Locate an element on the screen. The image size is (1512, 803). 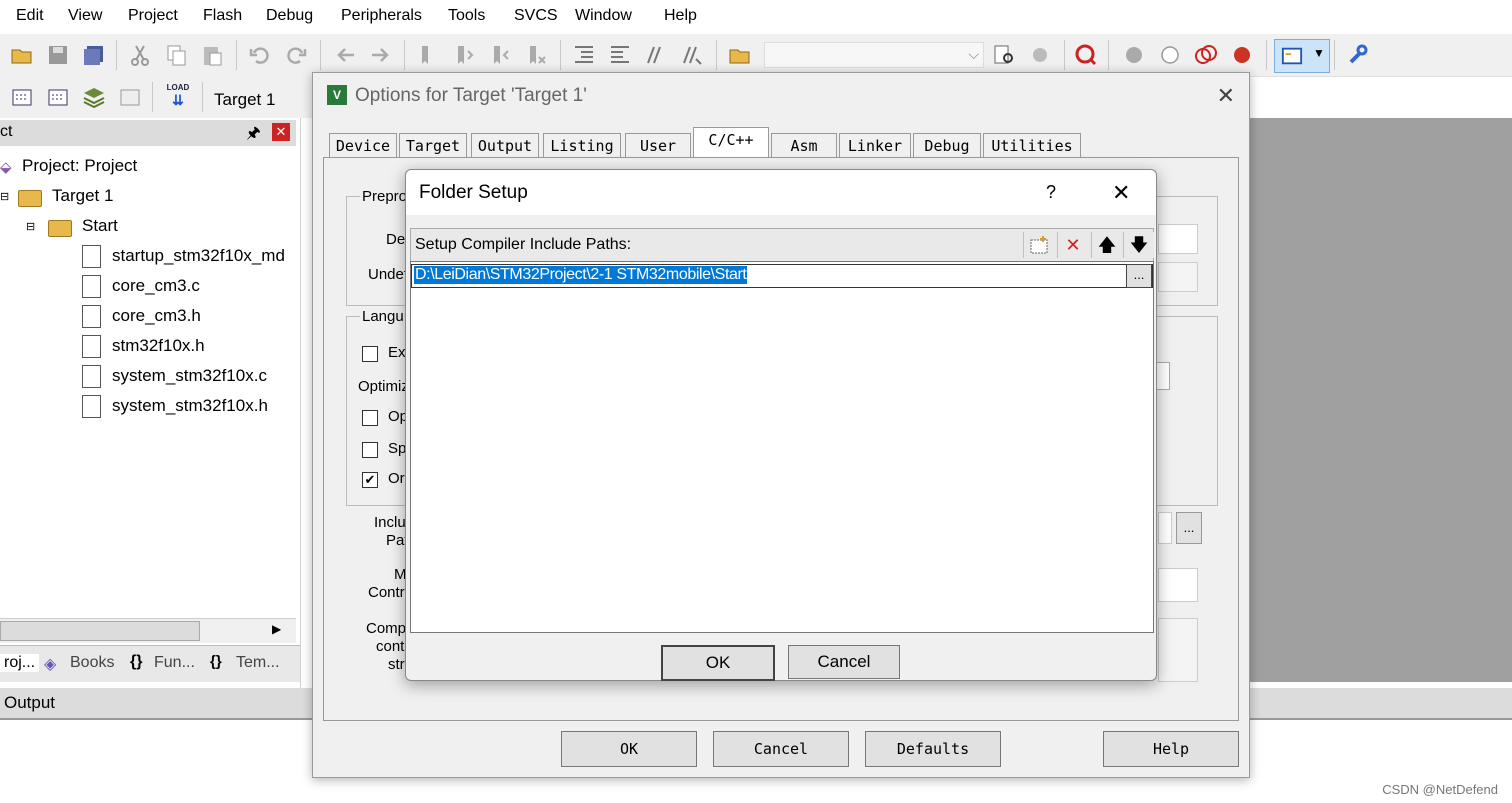
bookmark-icon is located at coordinates (428, 55).